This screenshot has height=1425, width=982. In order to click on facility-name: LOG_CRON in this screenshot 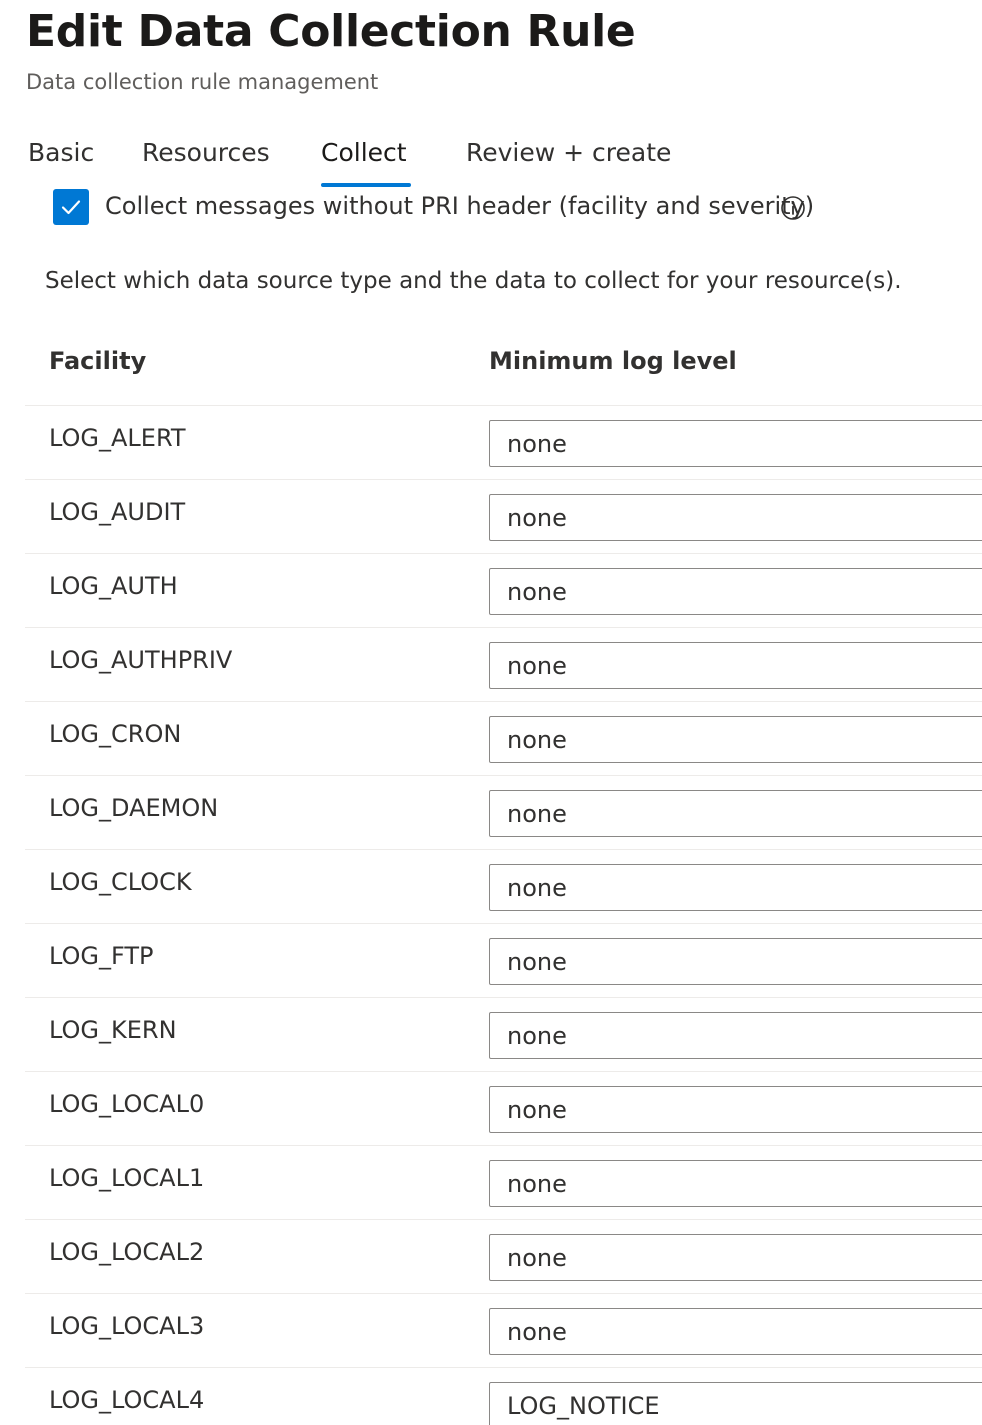, I will do `click(115, 734)`.